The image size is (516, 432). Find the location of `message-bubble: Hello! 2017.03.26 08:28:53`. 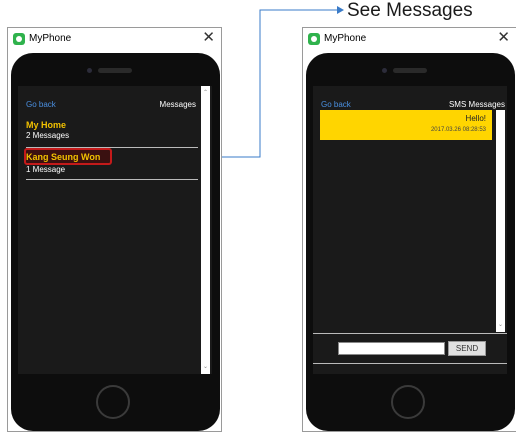

message-bubble: Hello! 2017.03.26 08:28:53 is located at coordinates (406, 125).